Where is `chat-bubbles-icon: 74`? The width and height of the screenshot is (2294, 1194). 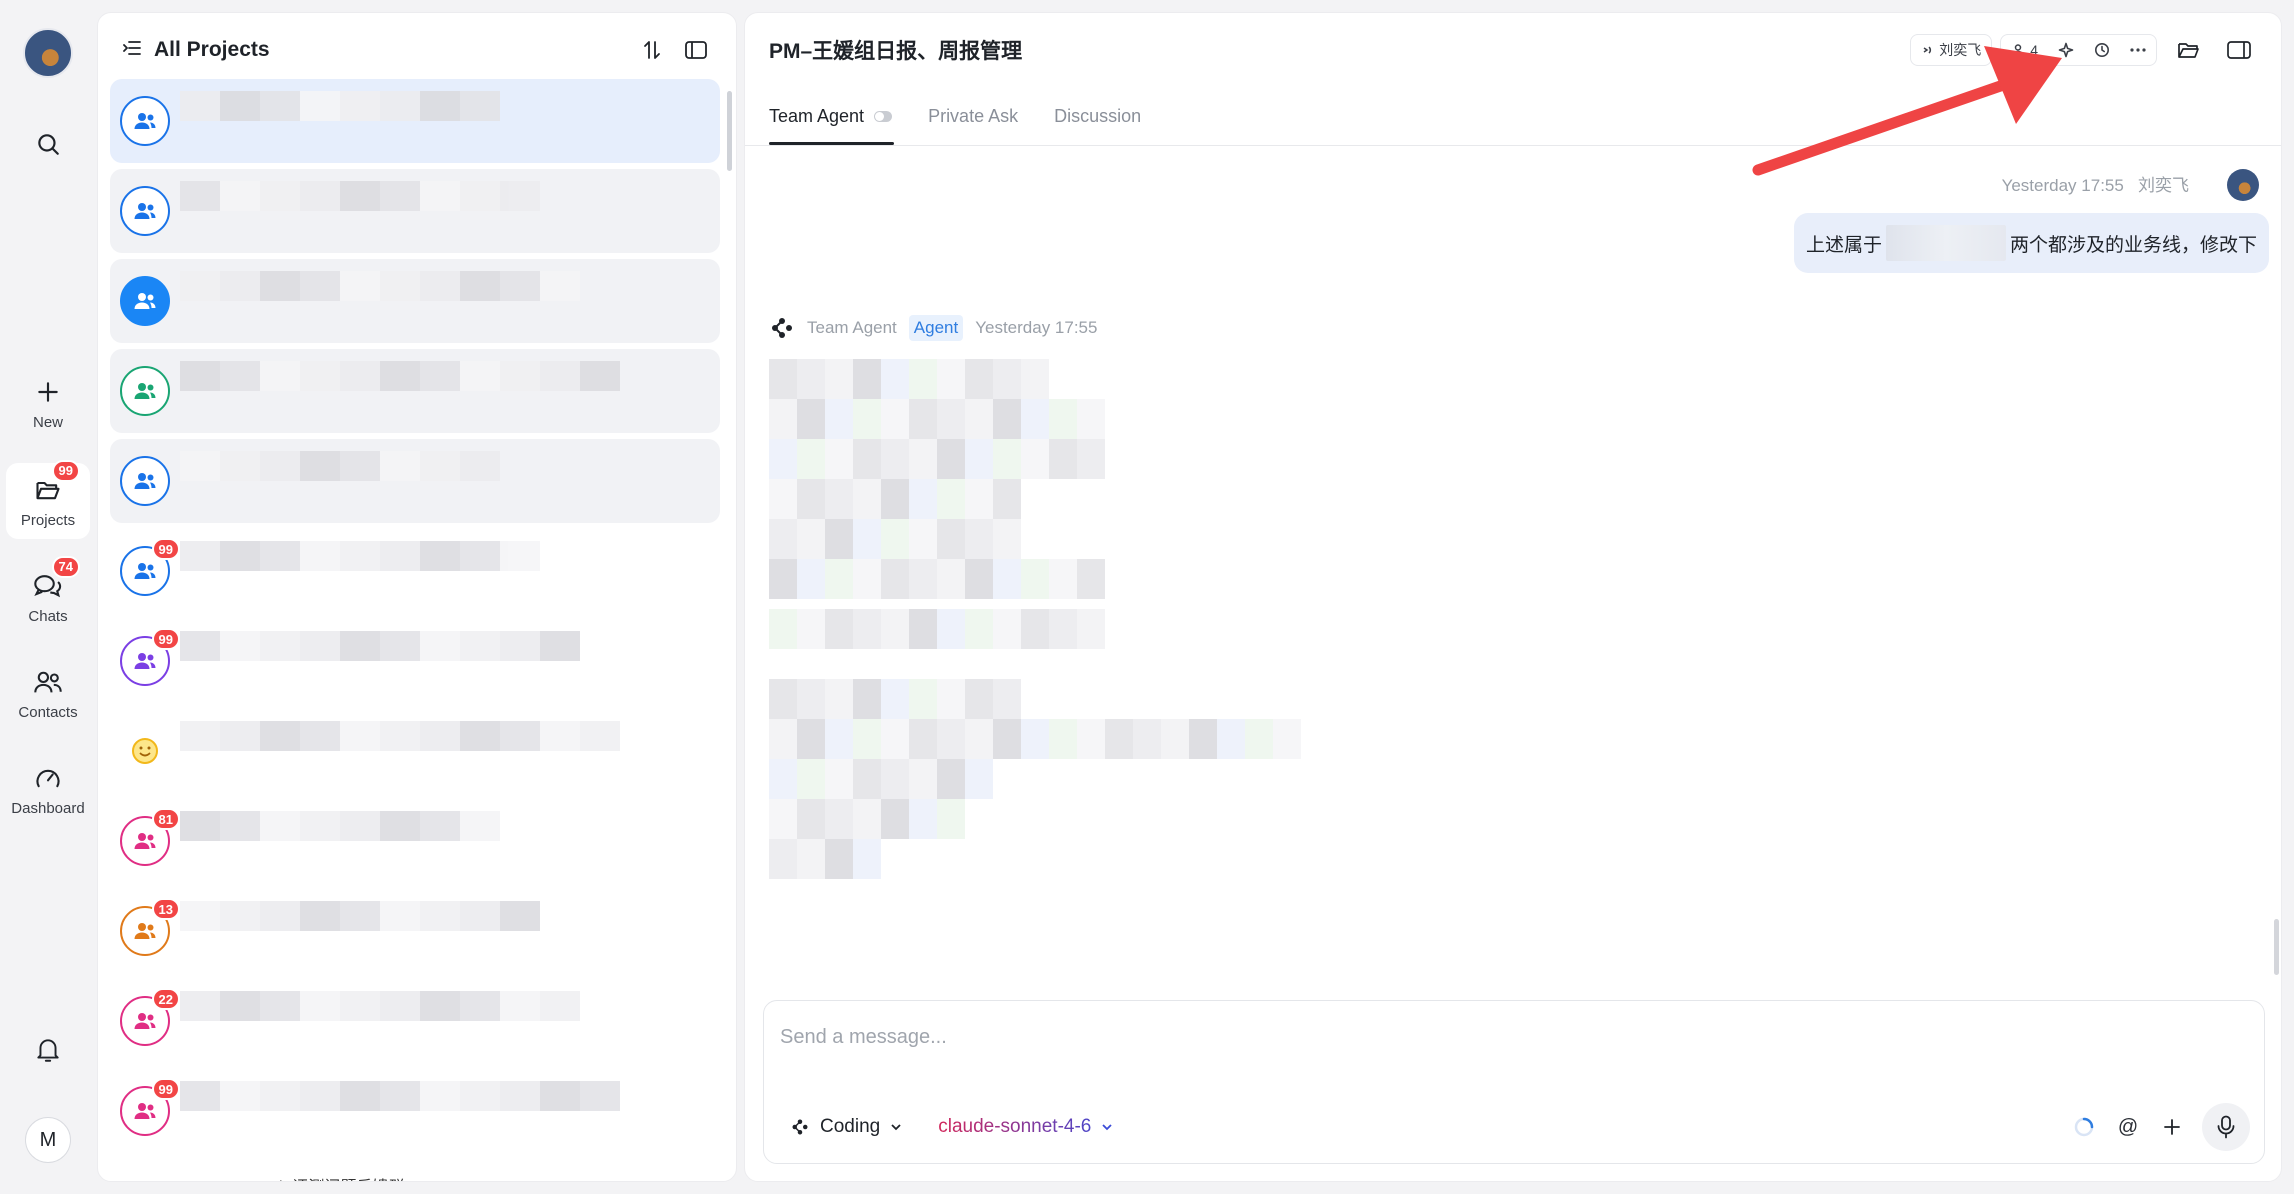 chat-bubbles-icon: 74 is located at coordinates (56, 578).